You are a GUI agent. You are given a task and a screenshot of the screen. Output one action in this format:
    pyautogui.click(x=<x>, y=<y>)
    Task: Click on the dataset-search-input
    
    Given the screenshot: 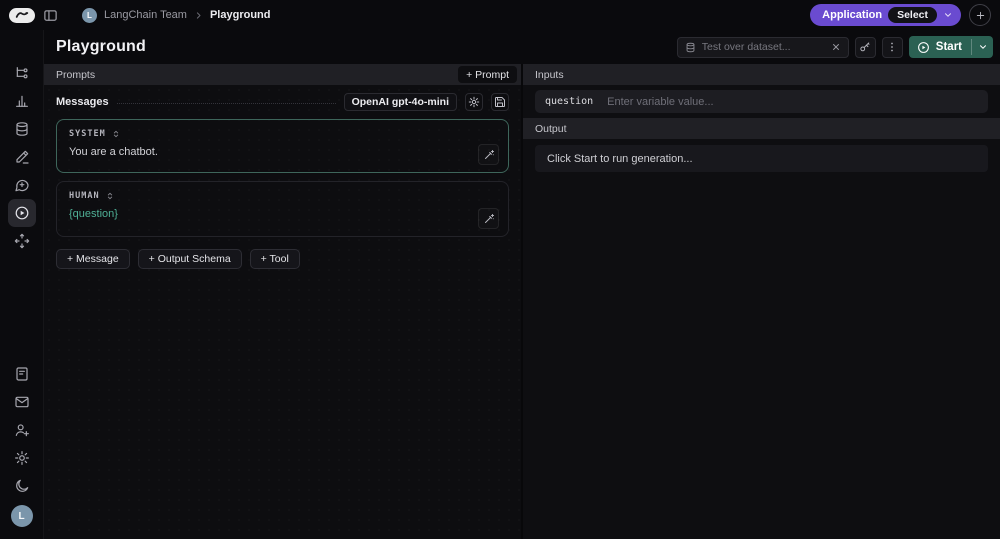 What is the action you would take?
    pyautogui.click(x=763, y=47)
    